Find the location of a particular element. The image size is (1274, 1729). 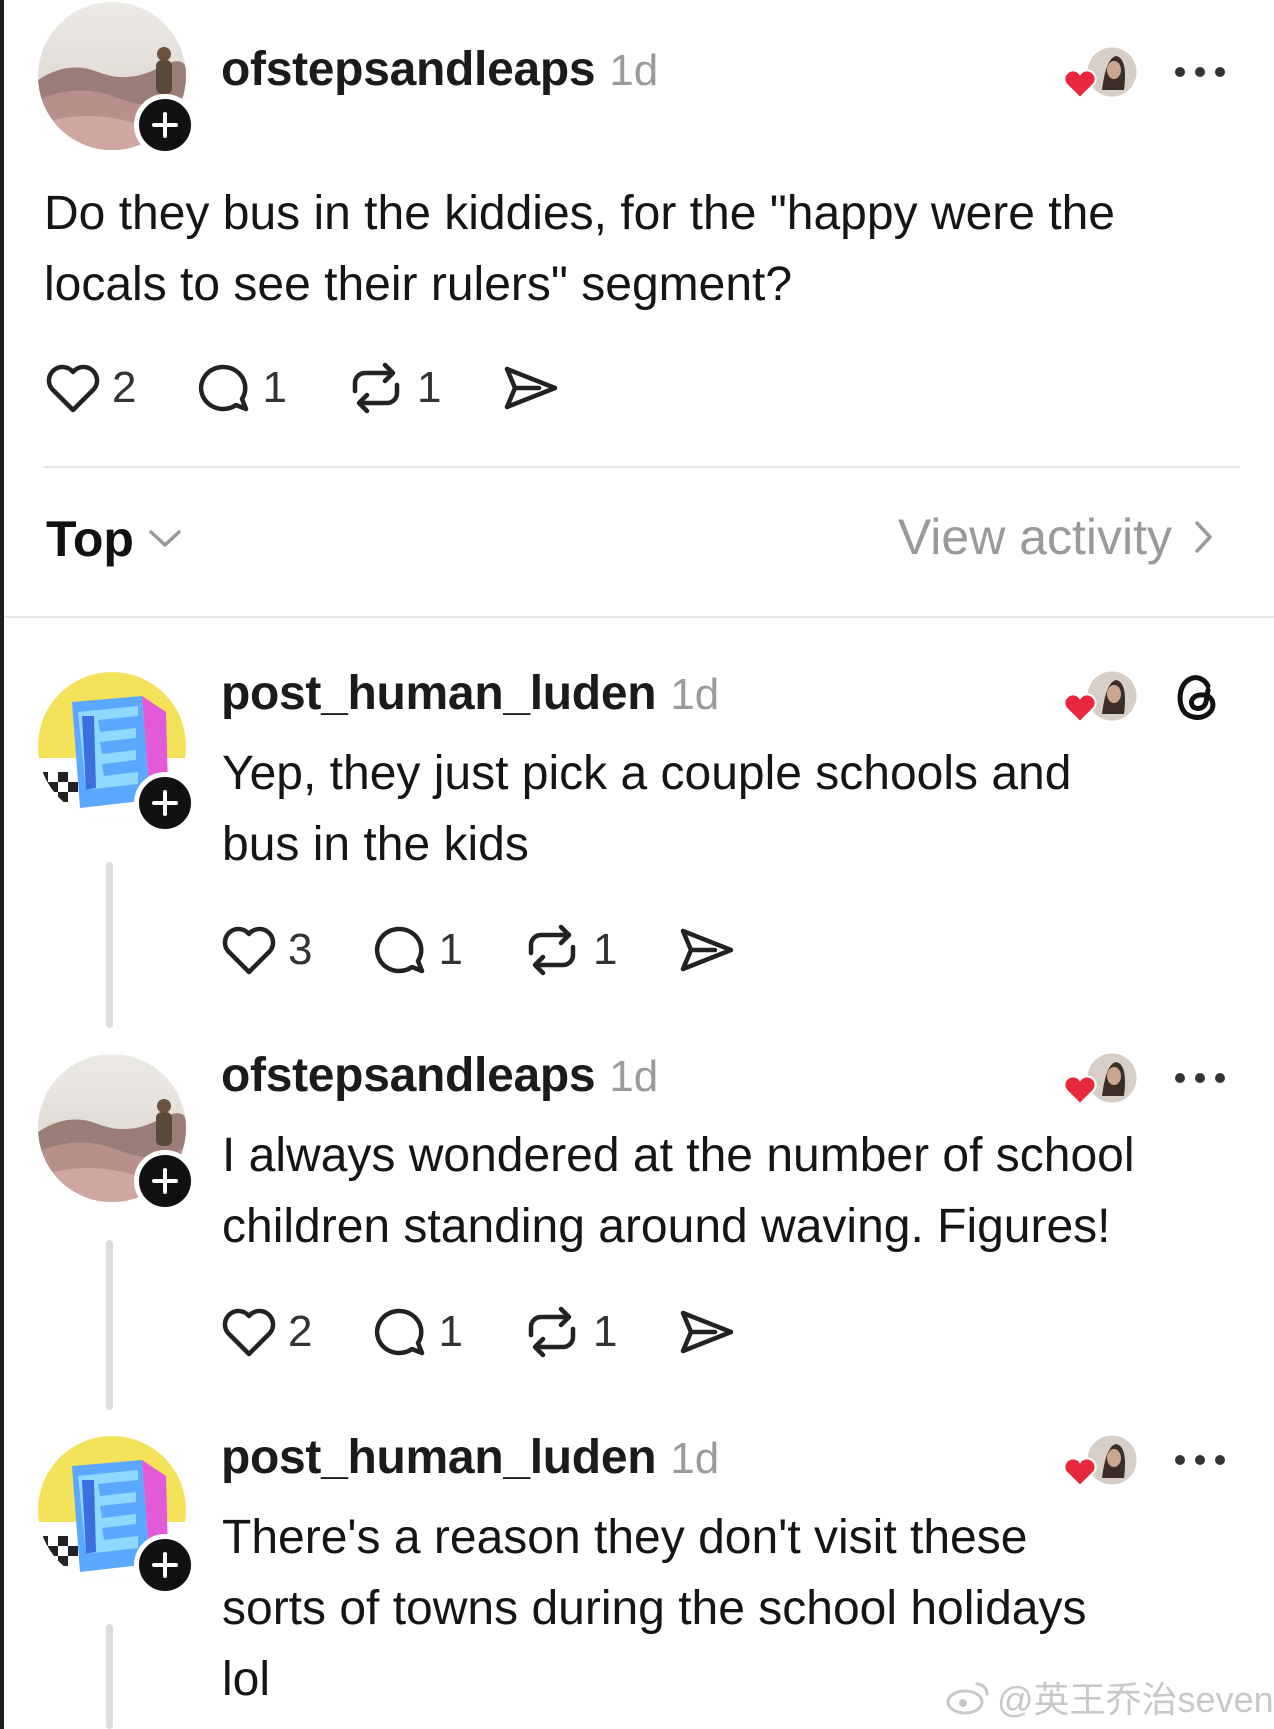

watermark-text: @英王乔治seven is located at coordinates (1135, 1699).